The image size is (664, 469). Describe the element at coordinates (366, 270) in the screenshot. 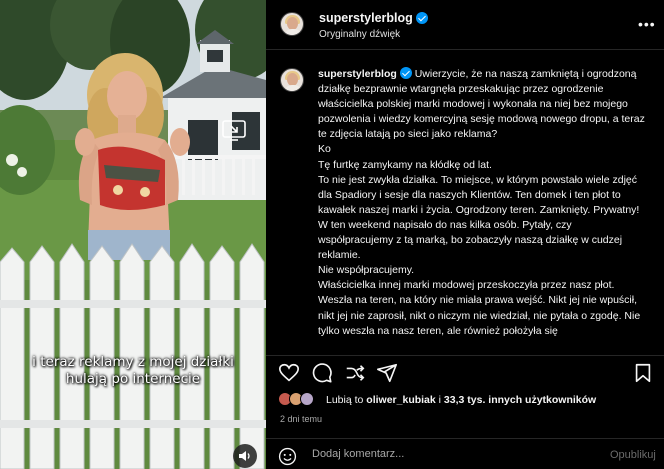

I see `caption-paragraph: Nie współpracujemy.` at that location.